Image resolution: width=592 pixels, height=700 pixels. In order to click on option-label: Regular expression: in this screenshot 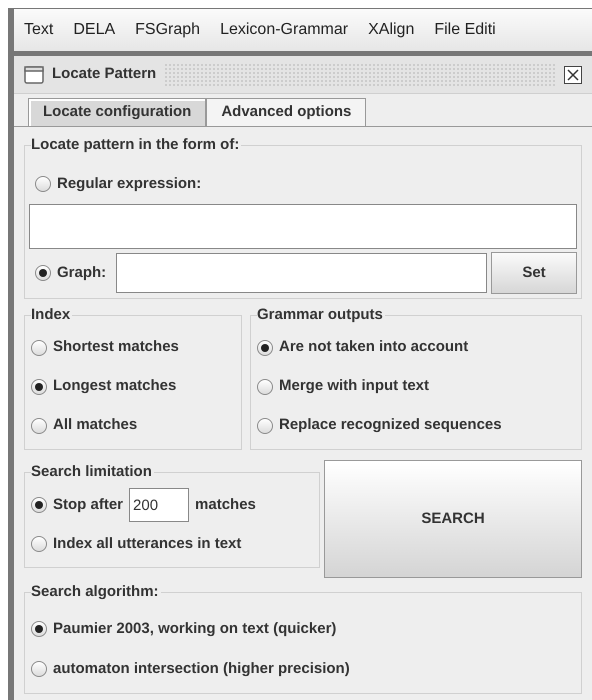, I will do `click(129, 184)`.